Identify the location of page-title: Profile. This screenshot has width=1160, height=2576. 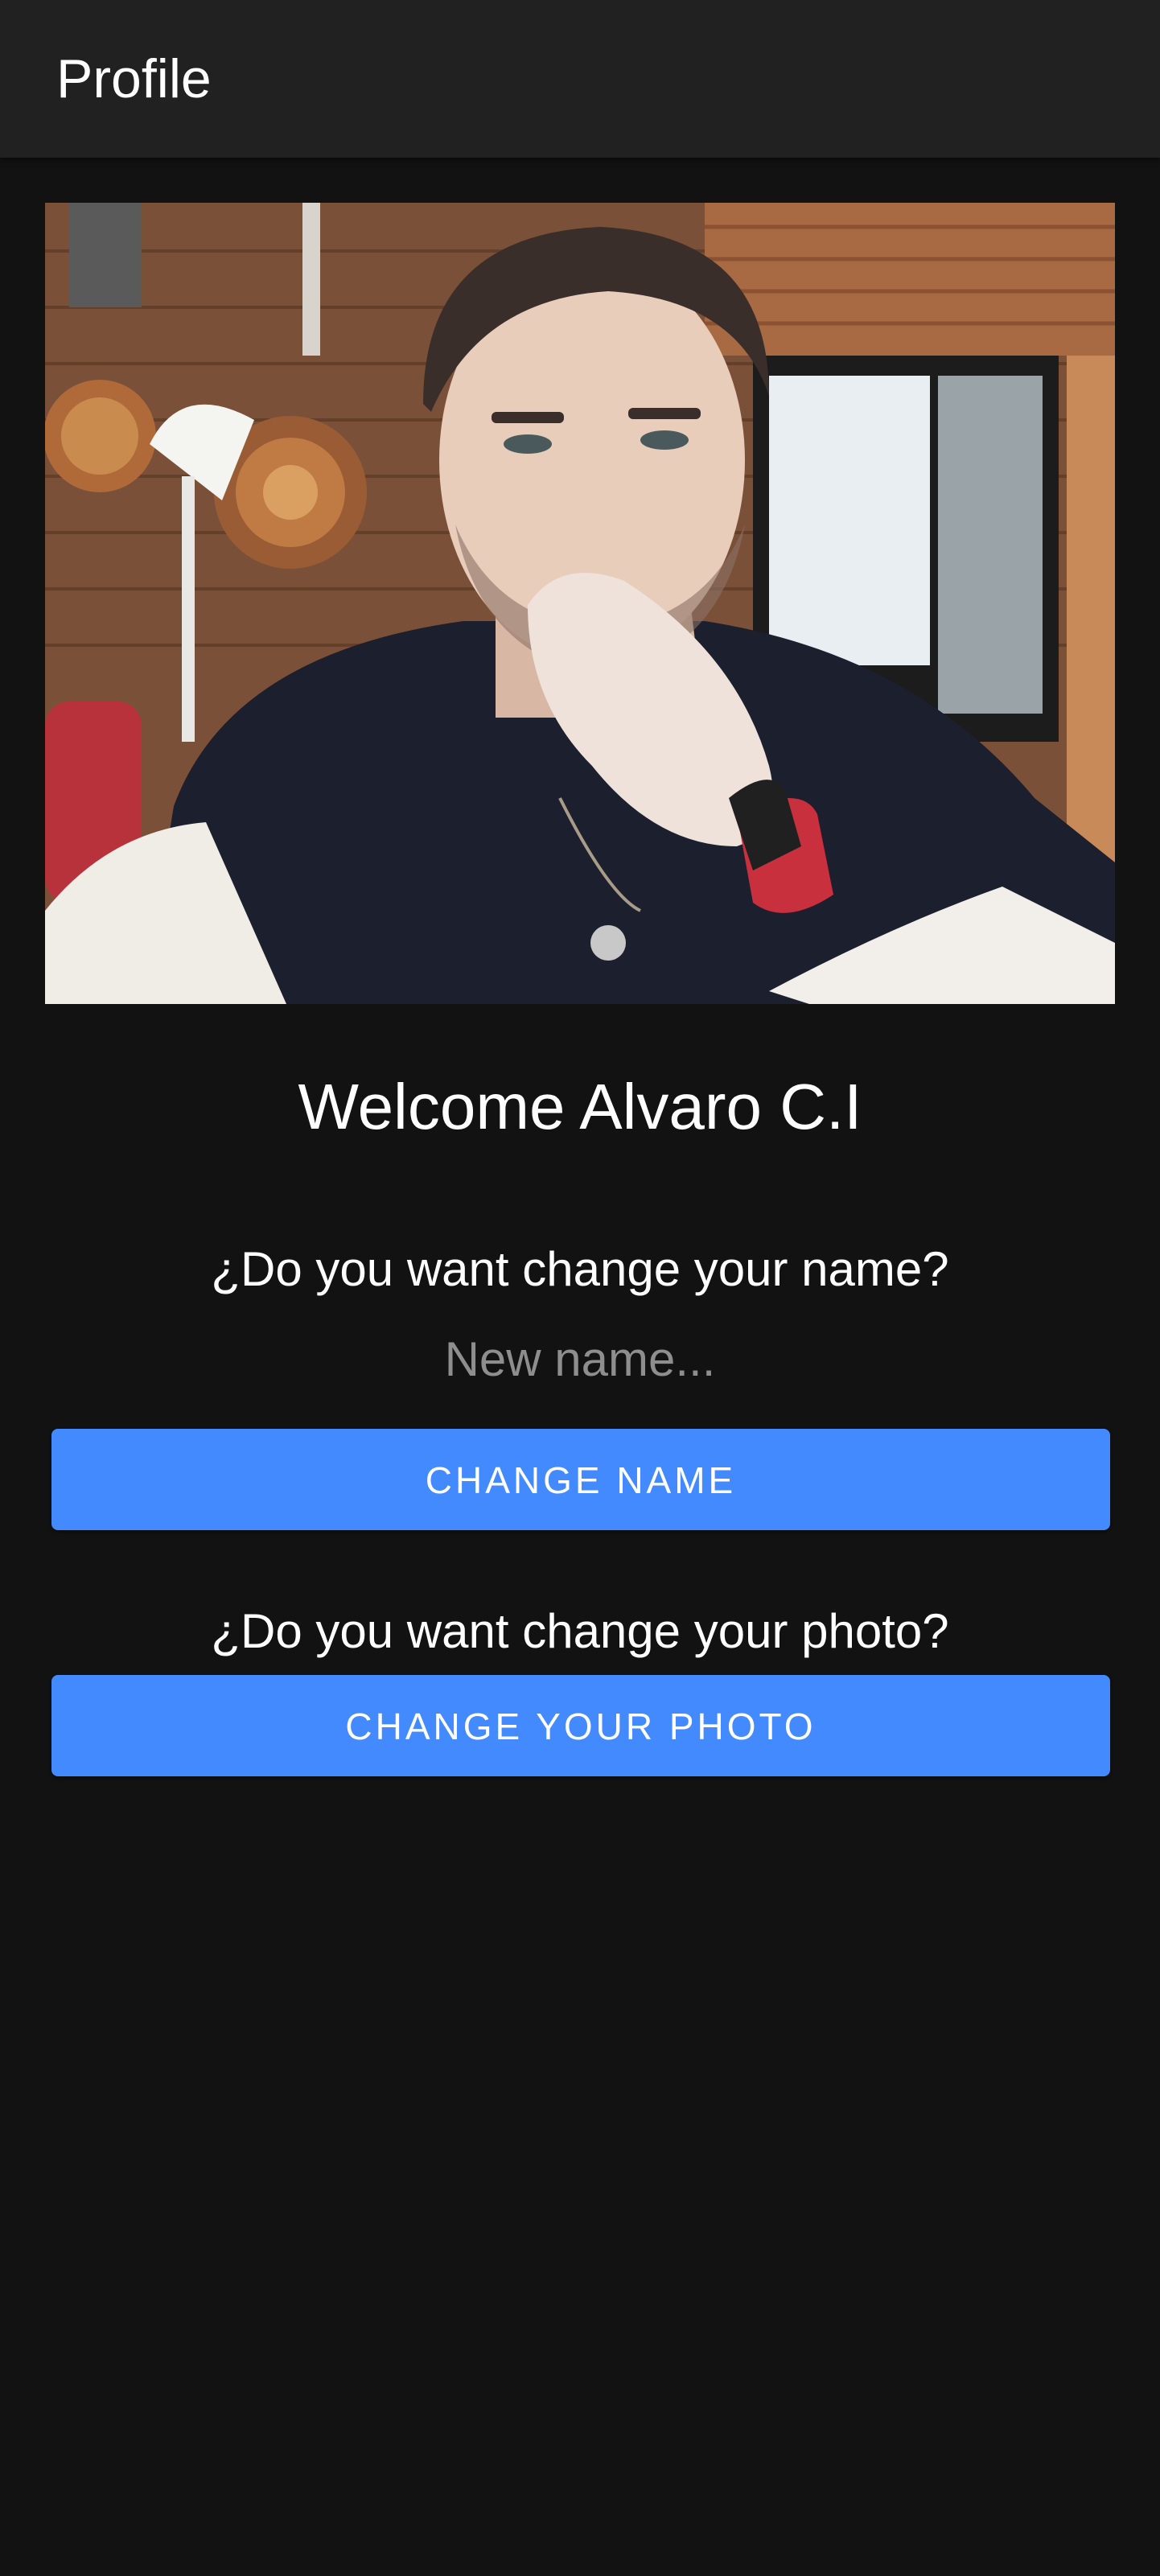
(134, 78).